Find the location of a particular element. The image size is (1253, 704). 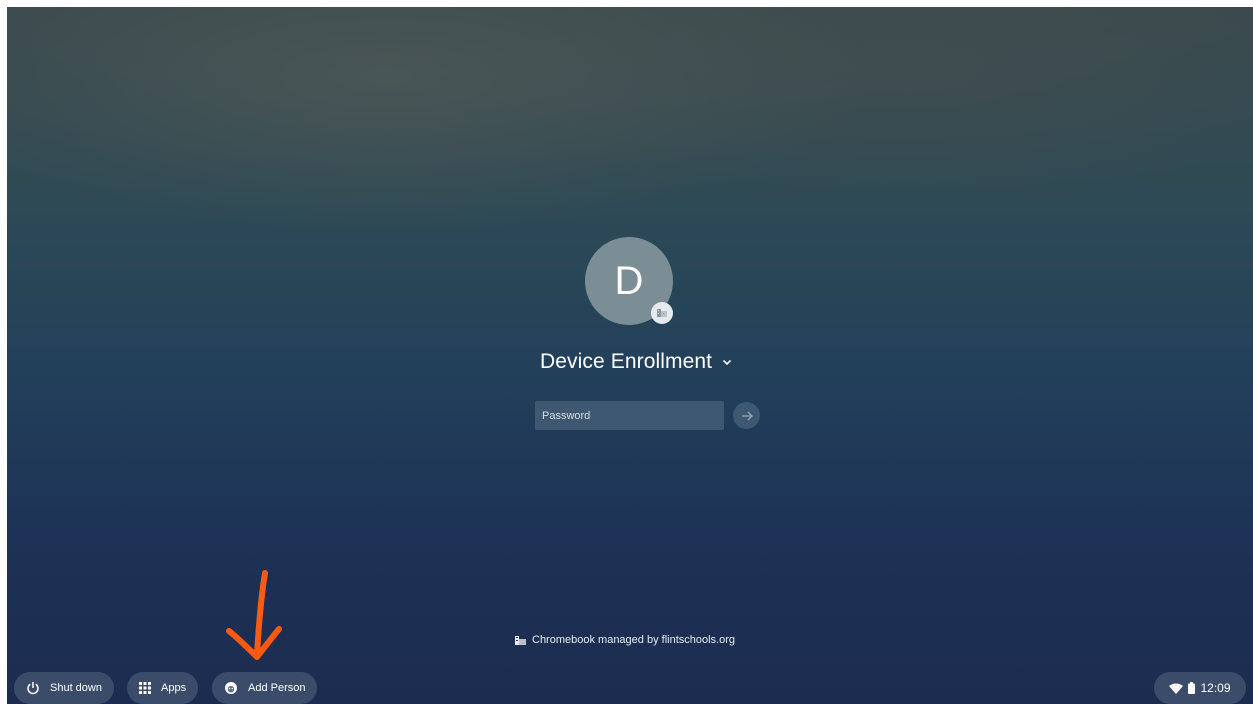

wifi-icon is located at coordinates (1176, 688).